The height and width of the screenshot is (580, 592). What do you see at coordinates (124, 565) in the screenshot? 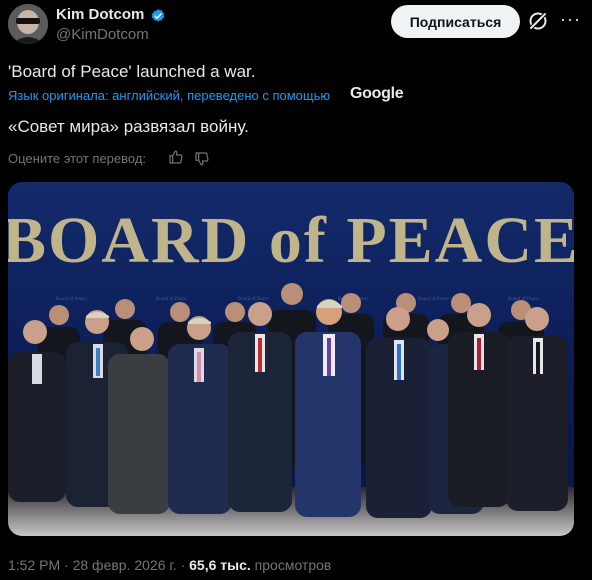
I see `date: 28 февр. 2026 г.` at bounding box center [124, 565].